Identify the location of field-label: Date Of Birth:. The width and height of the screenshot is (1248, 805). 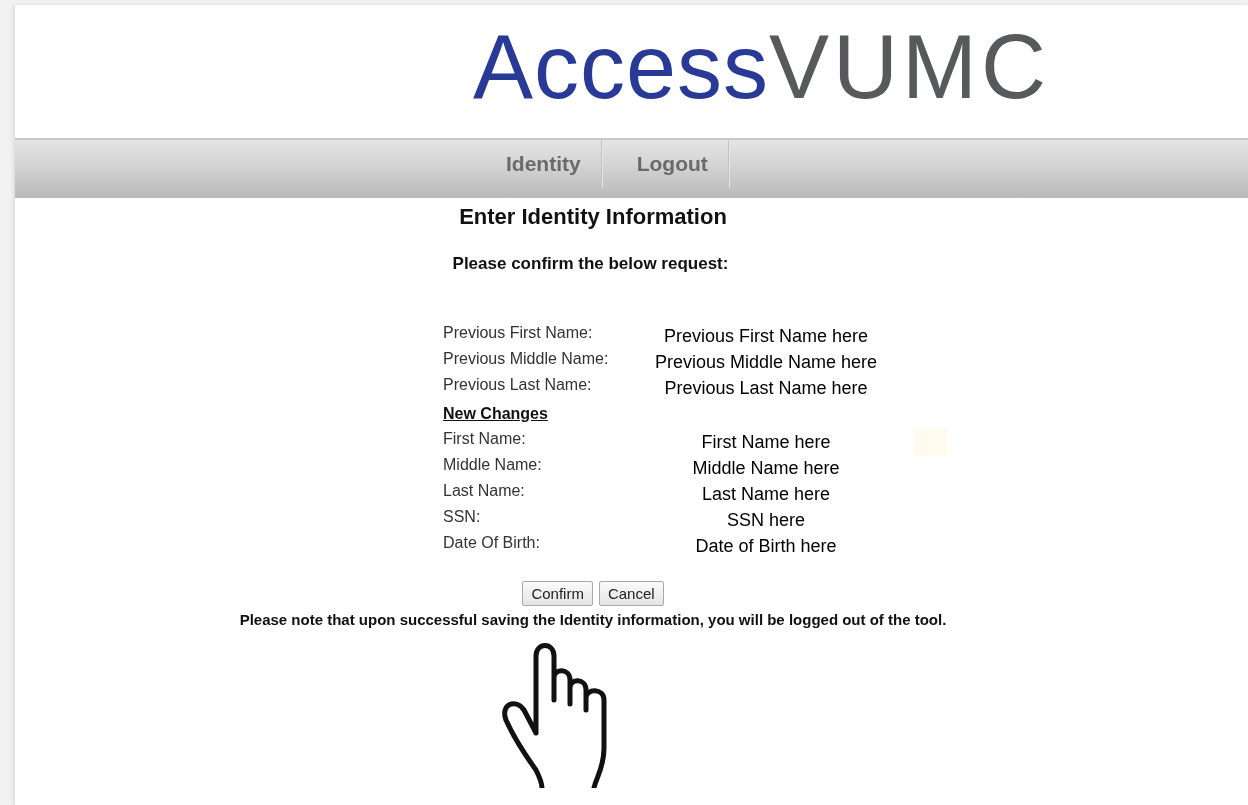
(492, 543).